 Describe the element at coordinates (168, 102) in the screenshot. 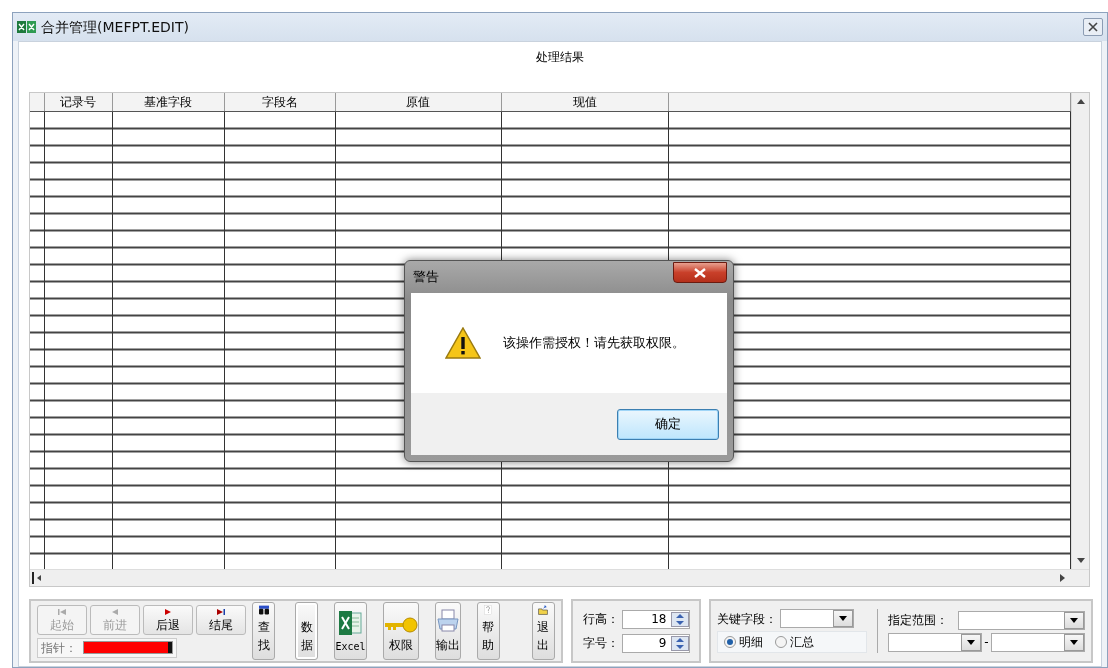

I see `column-header: 基准字段` at that location.